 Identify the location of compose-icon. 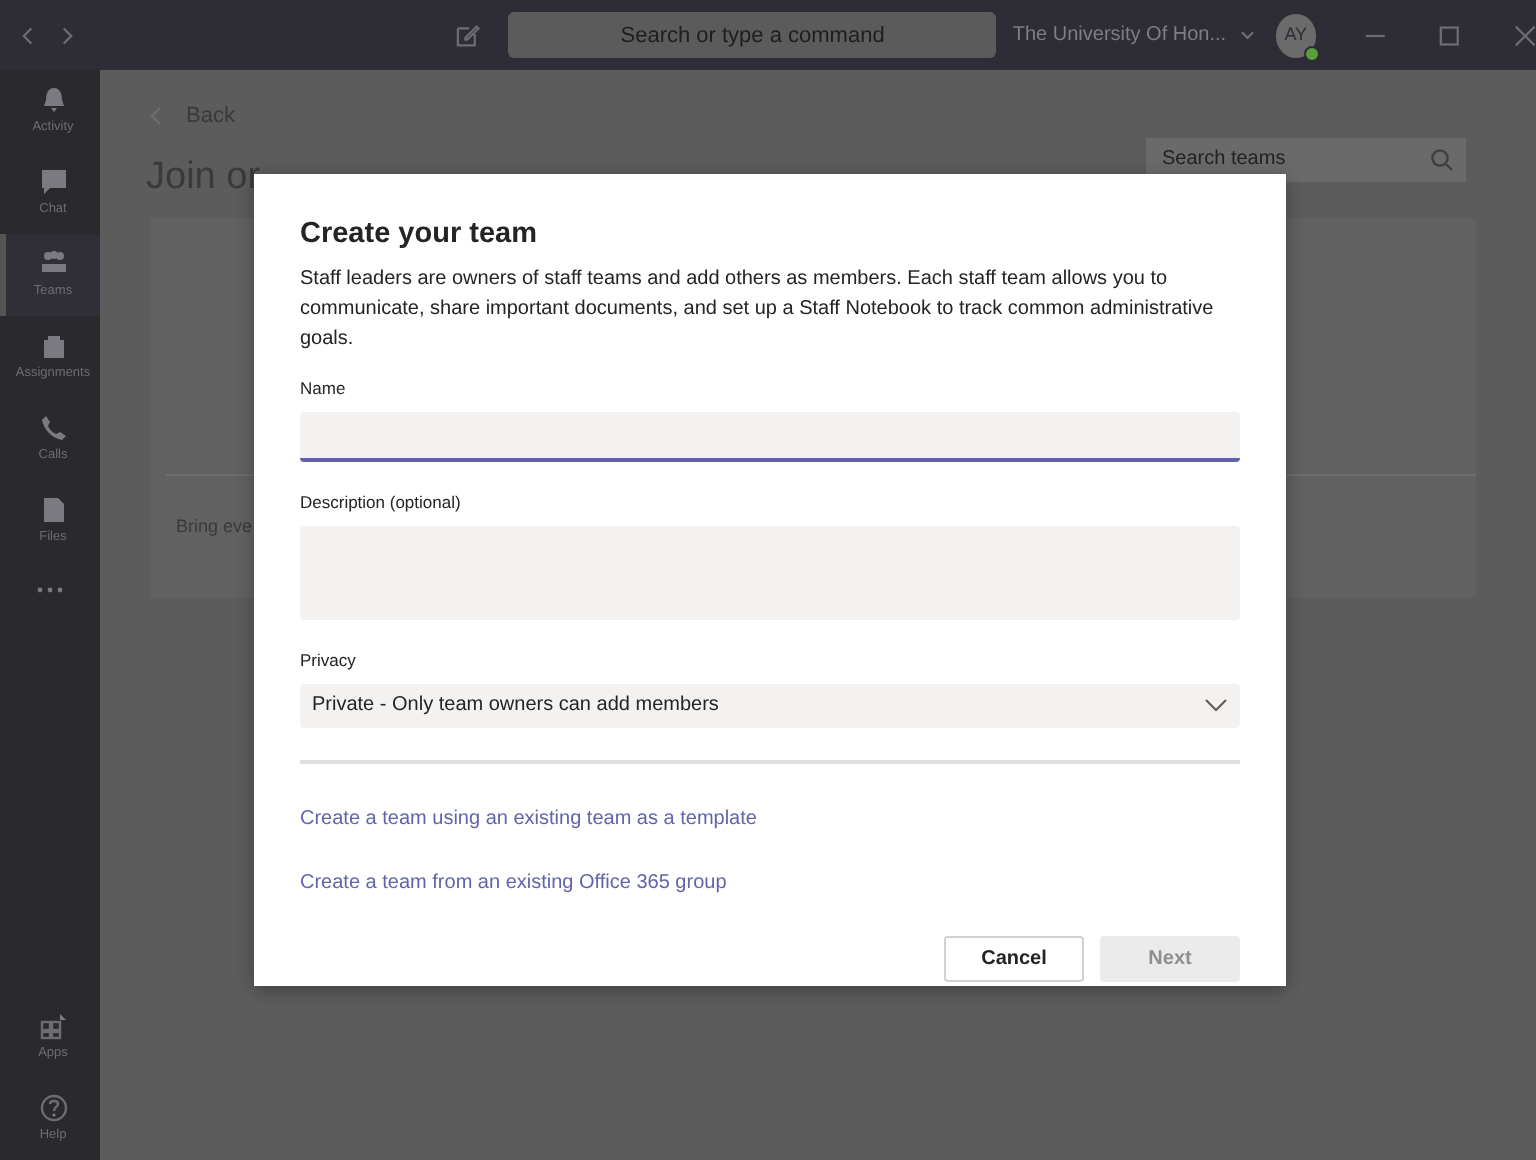
(468, 35).